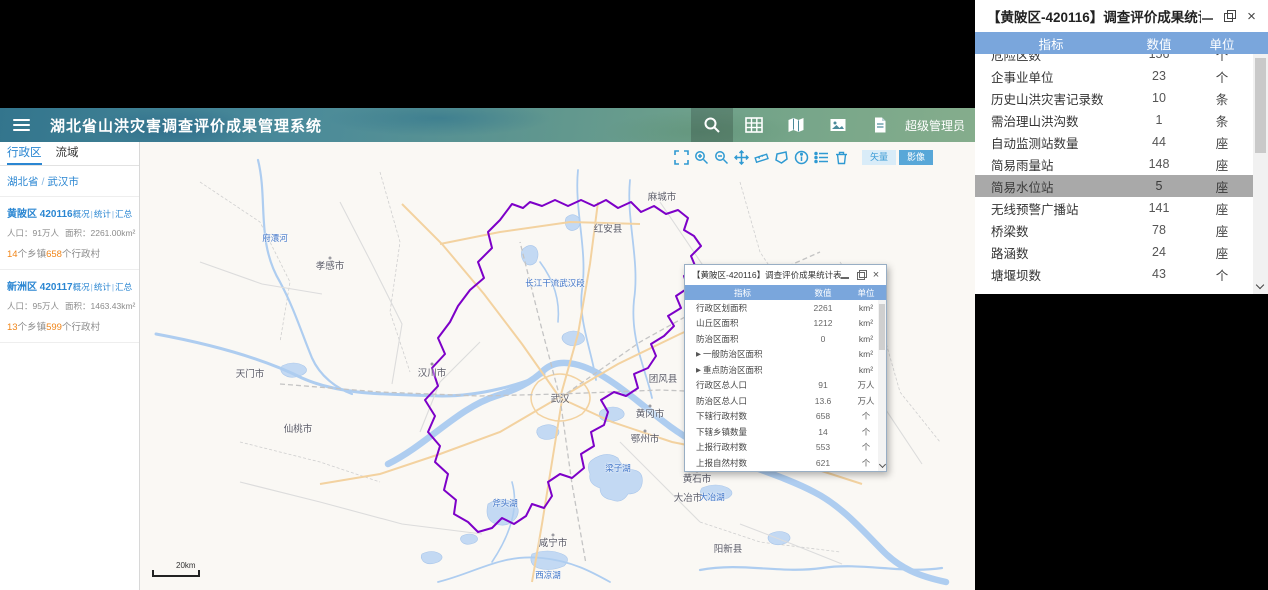 Image resolution: width=1268 pixels, height=590 pixels. What do you see at coordinates (21, 125) in the screenshot?
I see `menu-icon` at bounding box center [21, 125].